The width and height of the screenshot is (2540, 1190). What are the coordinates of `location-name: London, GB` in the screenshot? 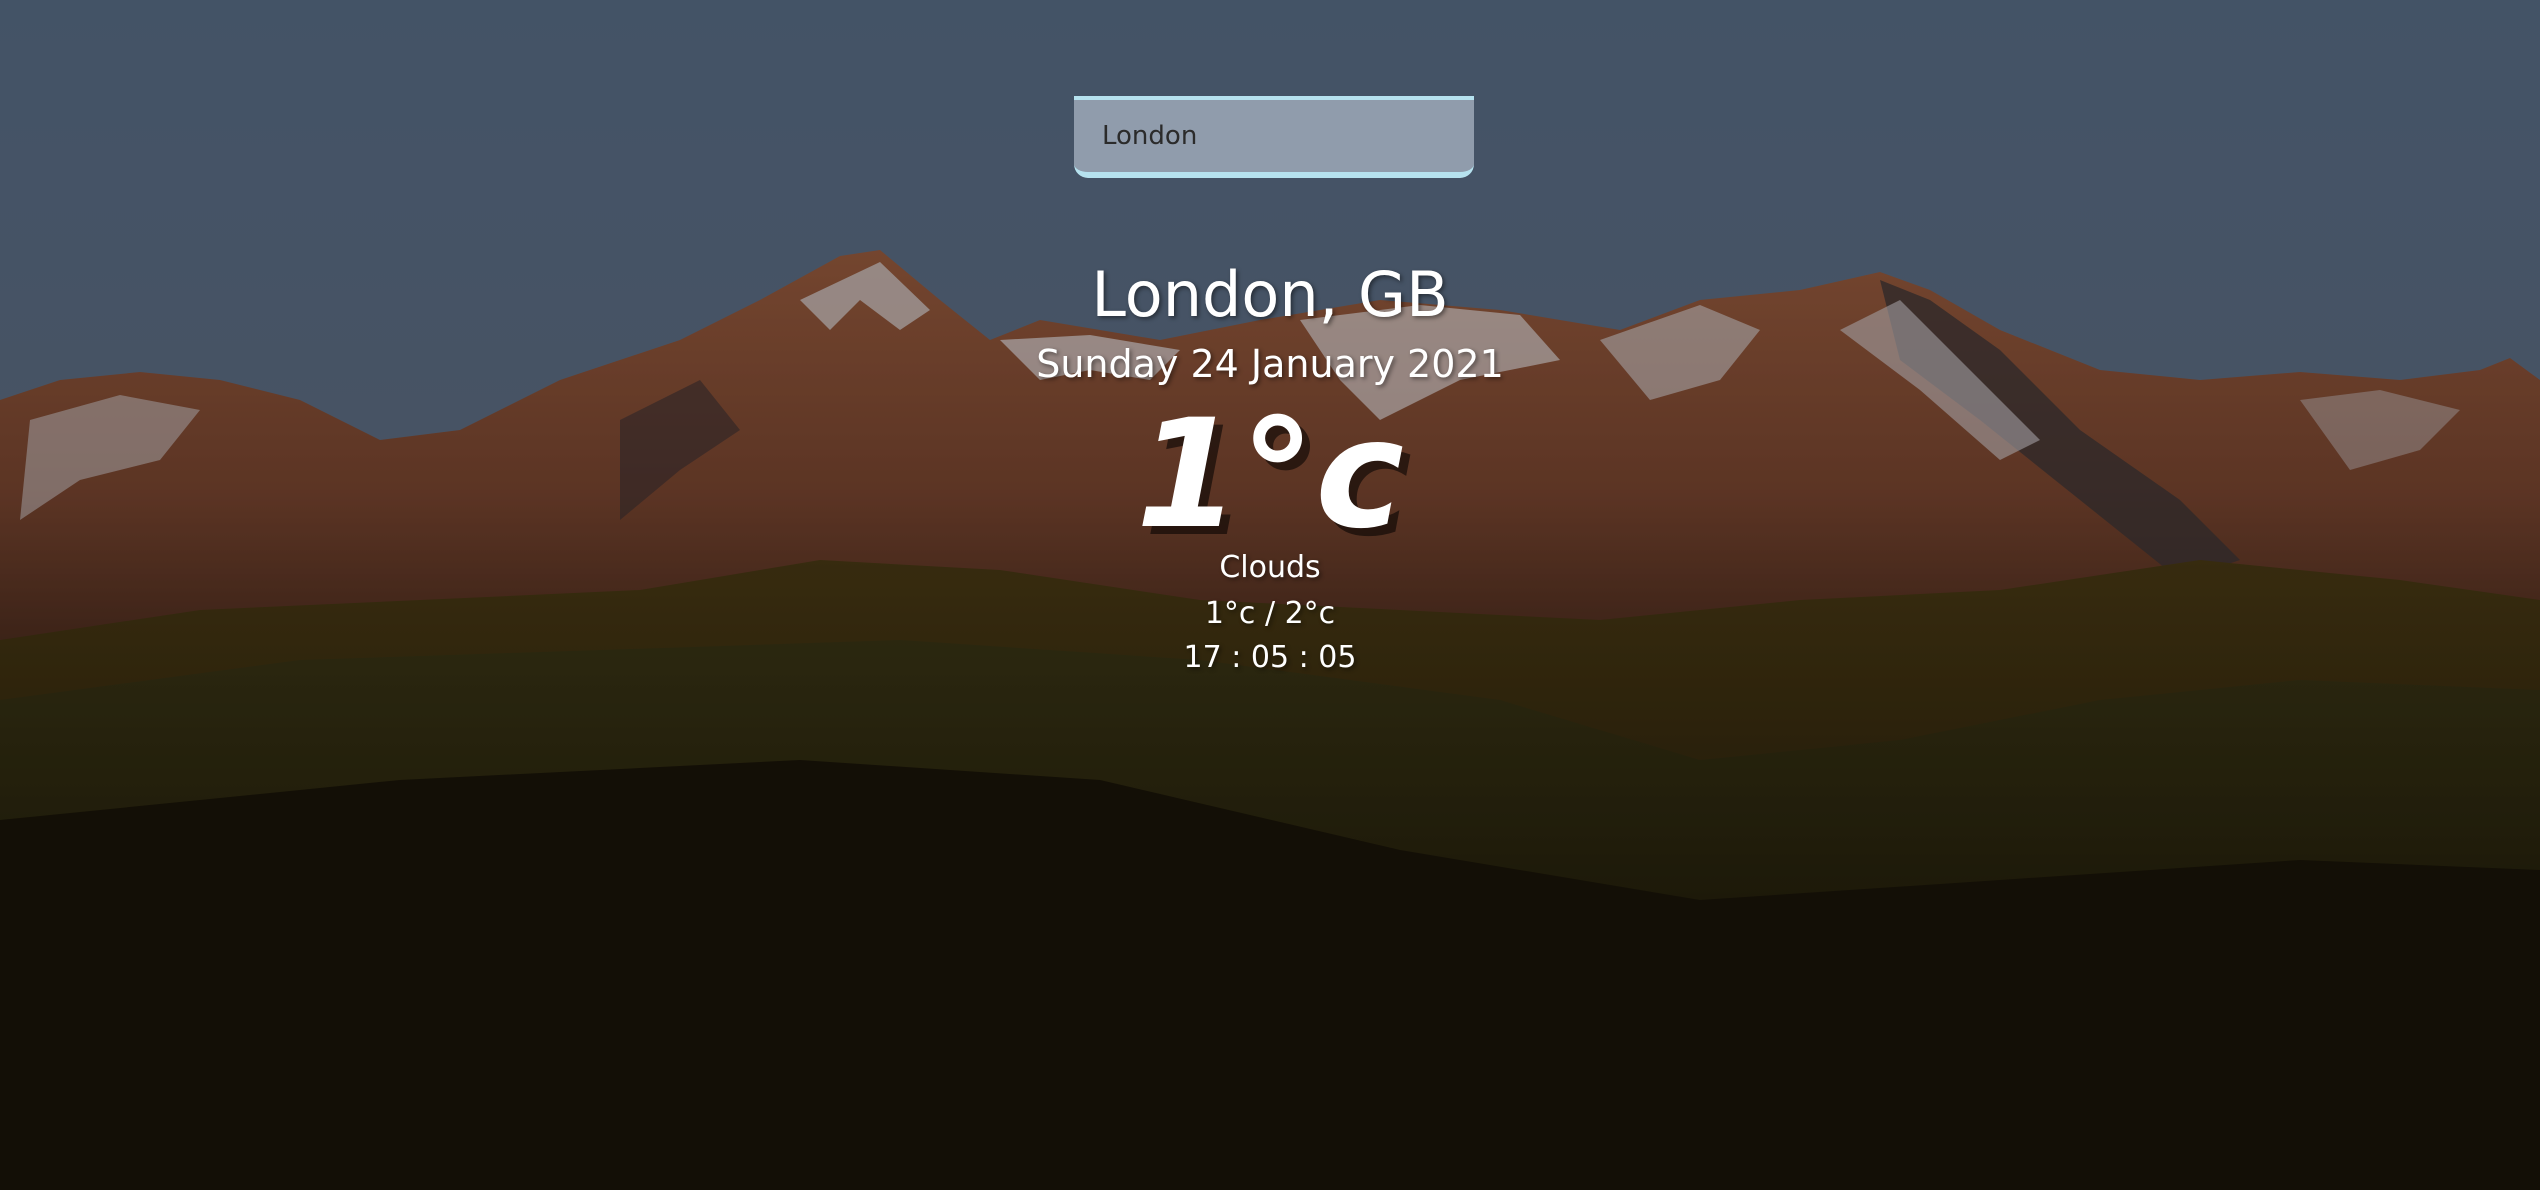 It's located at (1270, 294).